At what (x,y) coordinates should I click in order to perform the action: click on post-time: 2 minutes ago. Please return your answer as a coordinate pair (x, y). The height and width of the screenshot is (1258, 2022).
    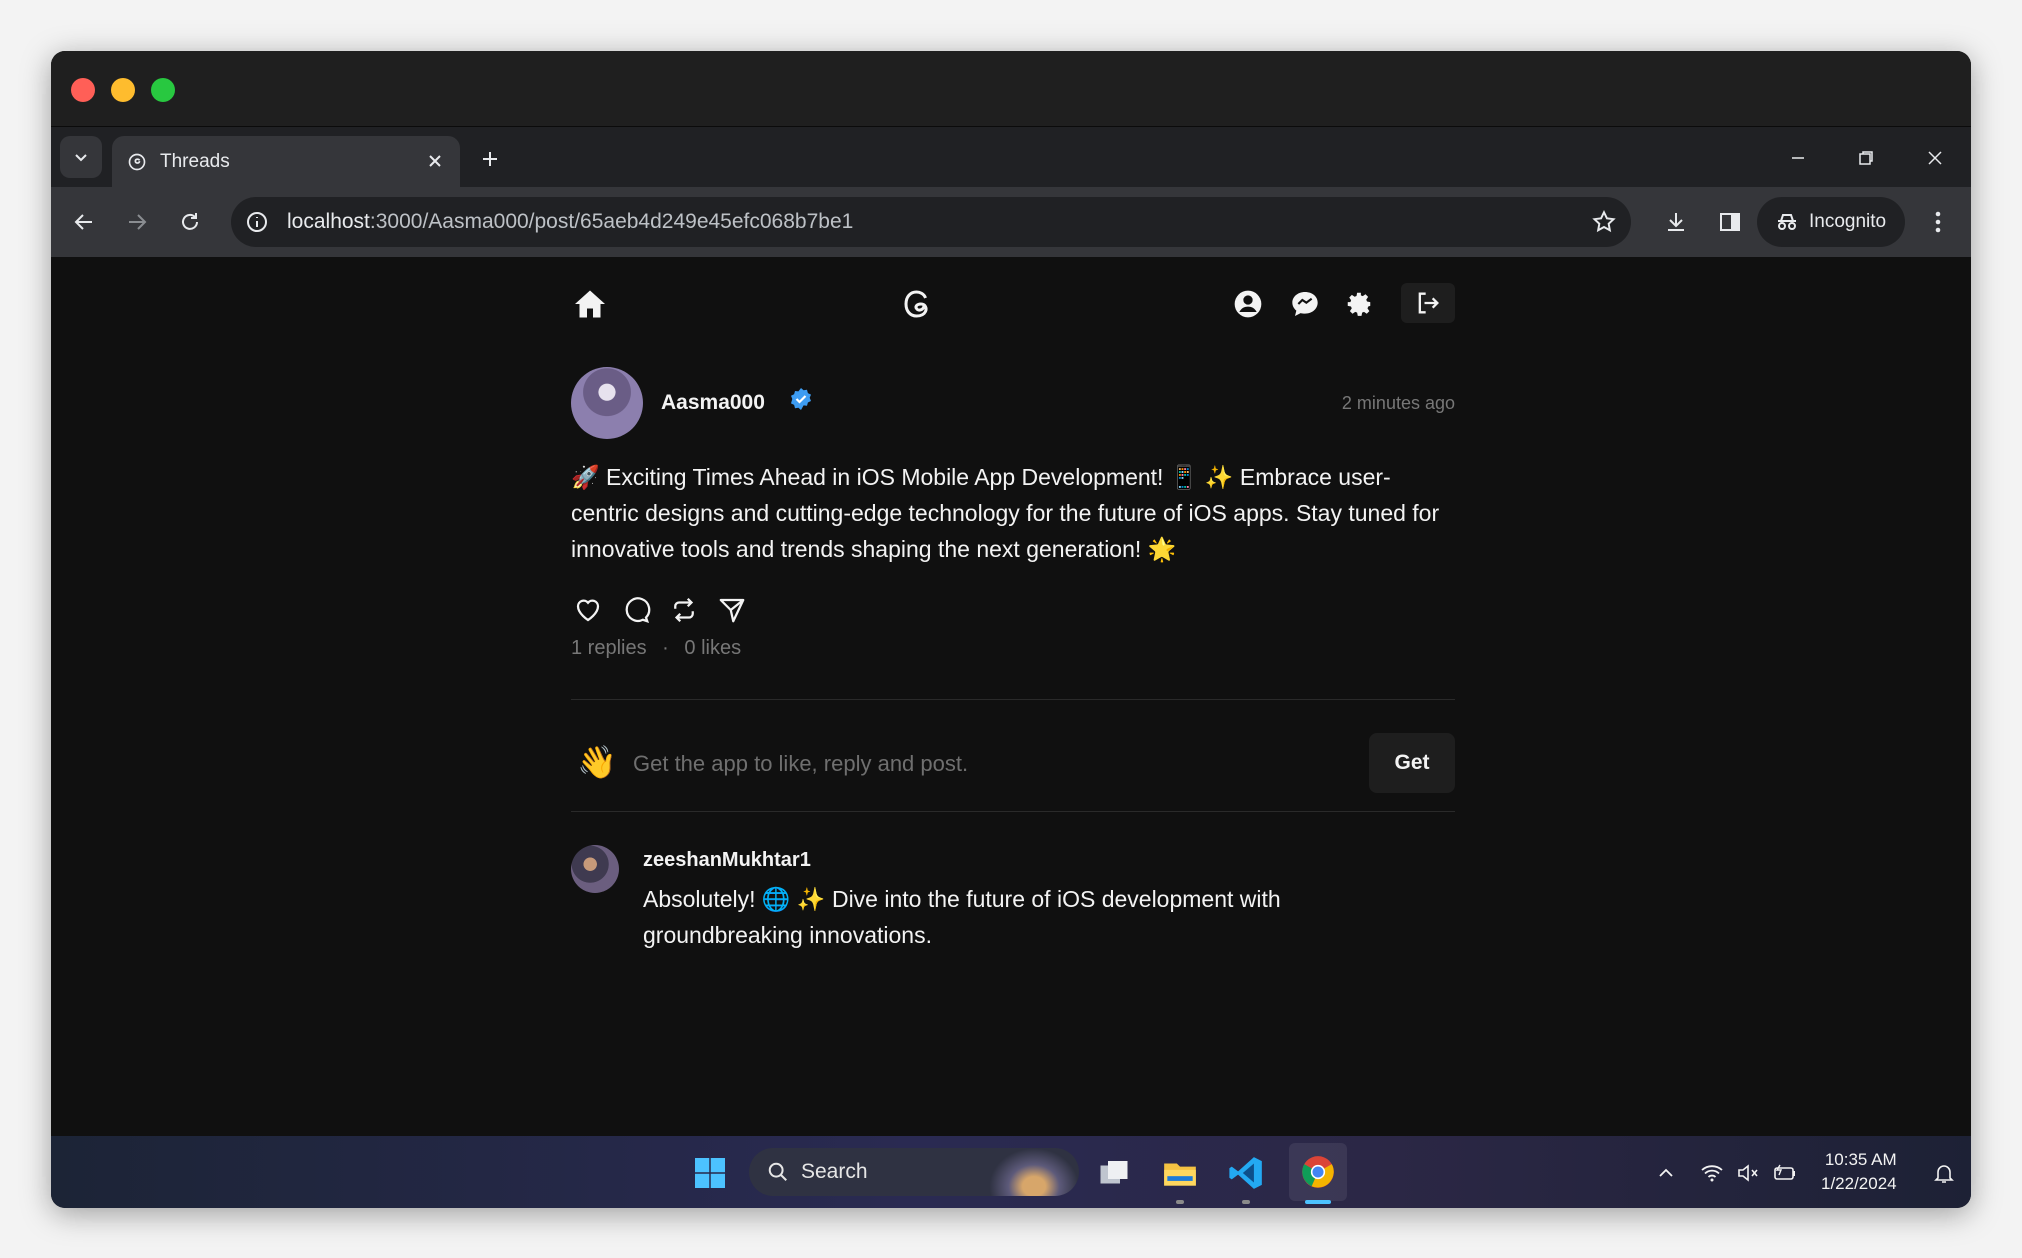
    Looking at the image, I should click on (1398, 403).